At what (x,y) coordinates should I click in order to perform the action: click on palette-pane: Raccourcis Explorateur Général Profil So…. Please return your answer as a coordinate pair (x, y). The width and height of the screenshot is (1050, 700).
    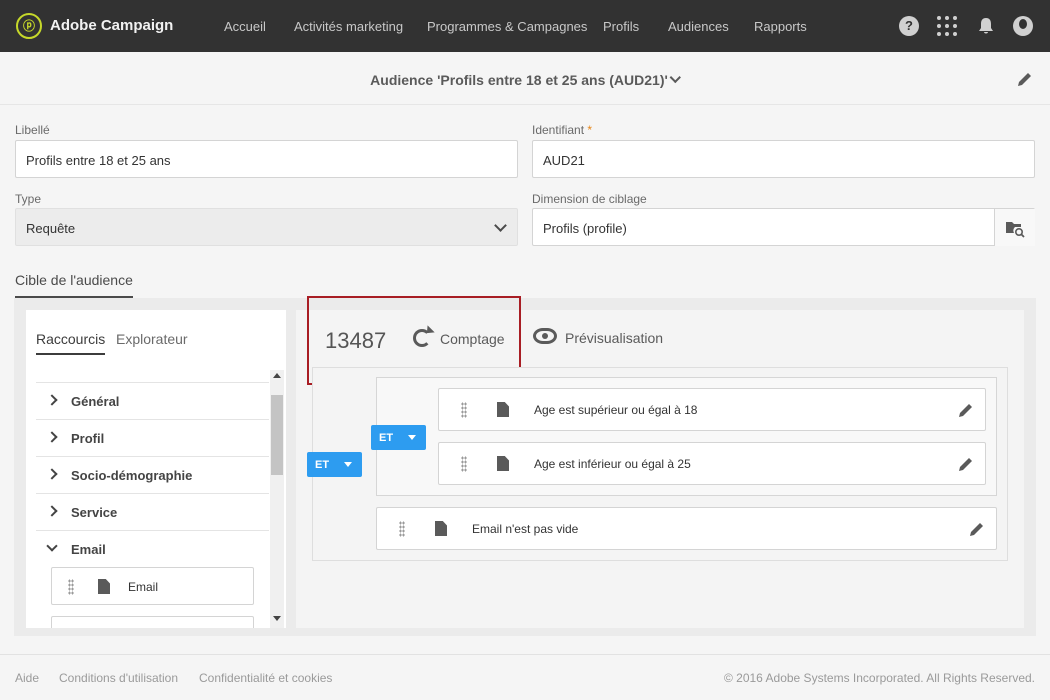
    Looking at the image, I should click on (156, 469).